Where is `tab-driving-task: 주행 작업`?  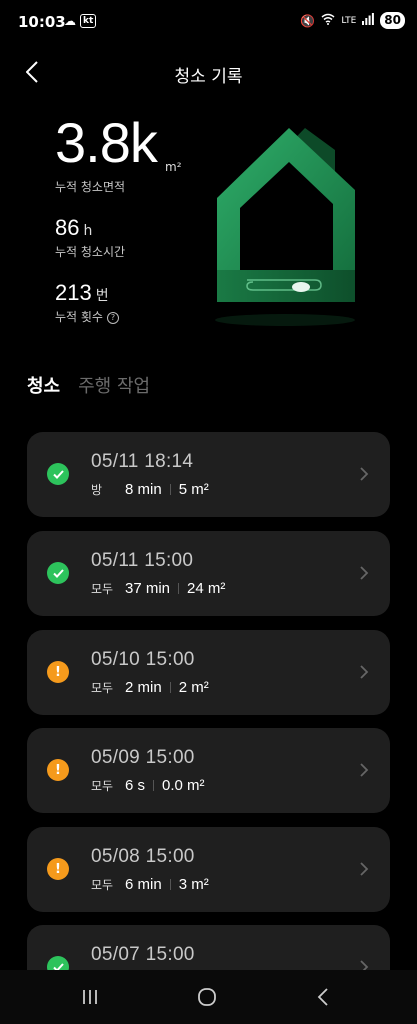
tab-driving-task: 주행 작업 is located at coordinates (114, 385).